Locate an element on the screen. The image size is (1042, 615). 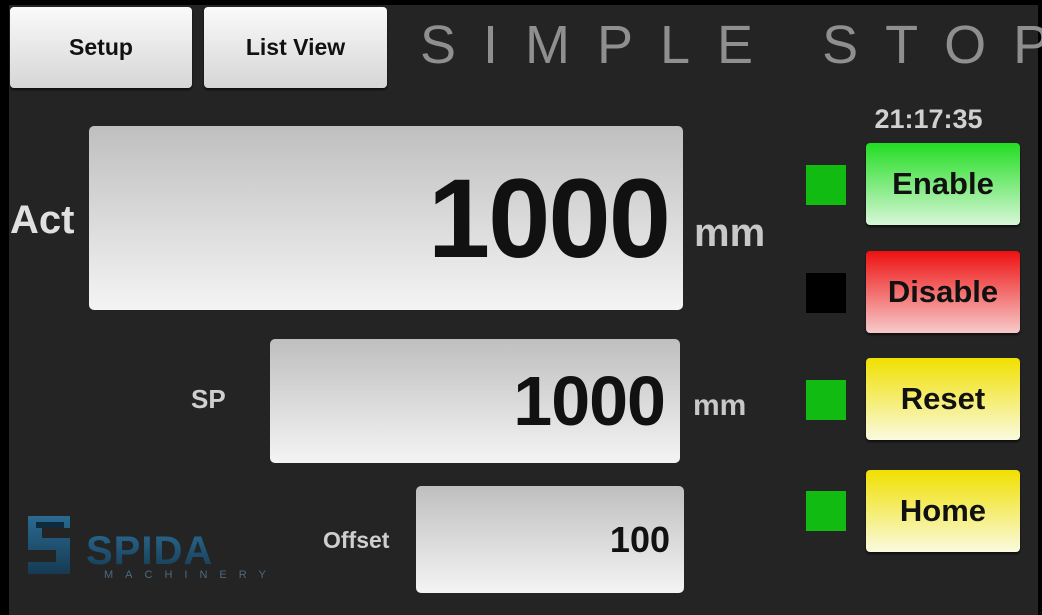
reset-button: Reset is located at coordinates (943, 399).